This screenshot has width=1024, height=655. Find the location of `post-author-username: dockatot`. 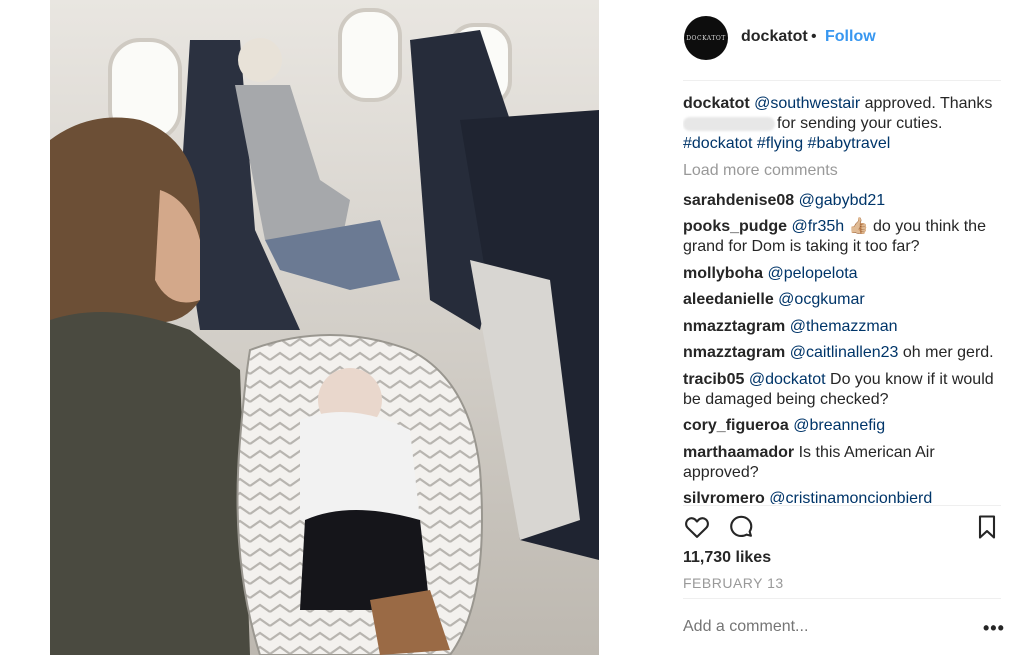

post-author-username: dockatot is located at coordinates (774, 37).